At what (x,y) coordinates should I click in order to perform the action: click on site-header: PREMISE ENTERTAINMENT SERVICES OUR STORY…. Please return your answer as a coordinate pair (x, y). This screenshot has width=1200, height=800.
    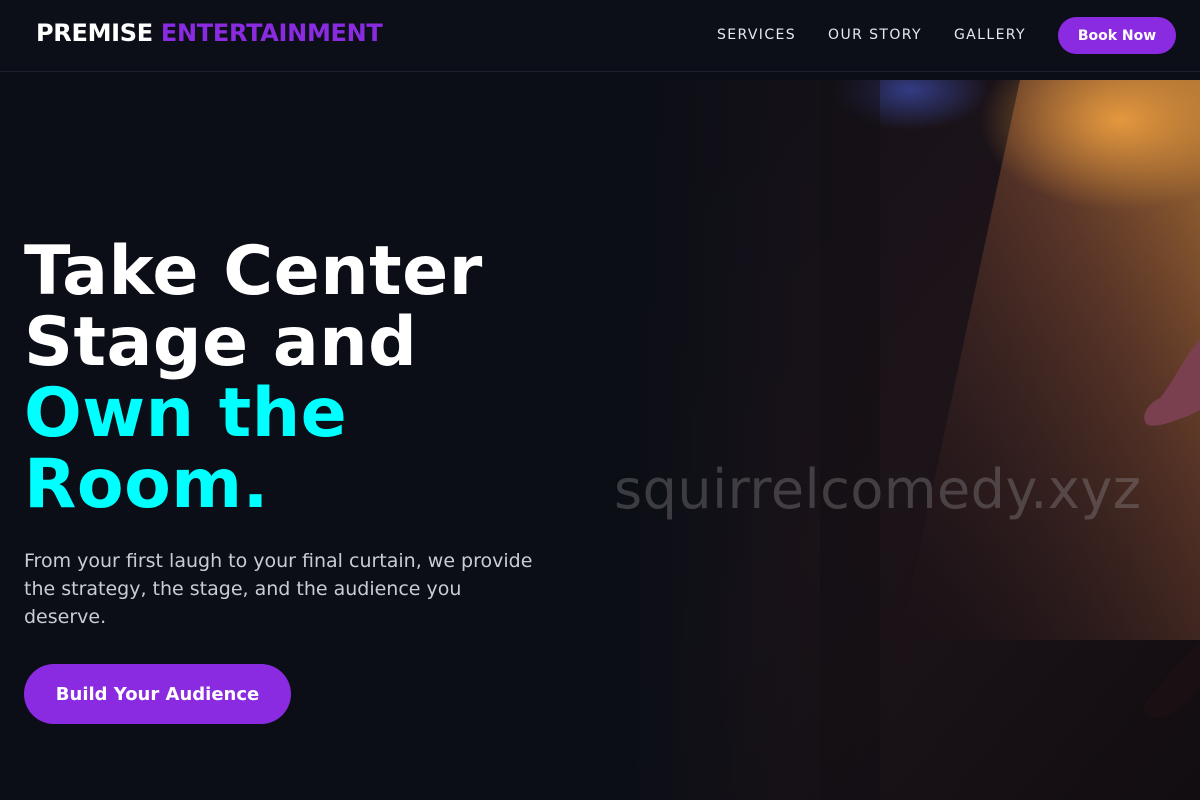
    Looking at the image, I should click on (600, 36).